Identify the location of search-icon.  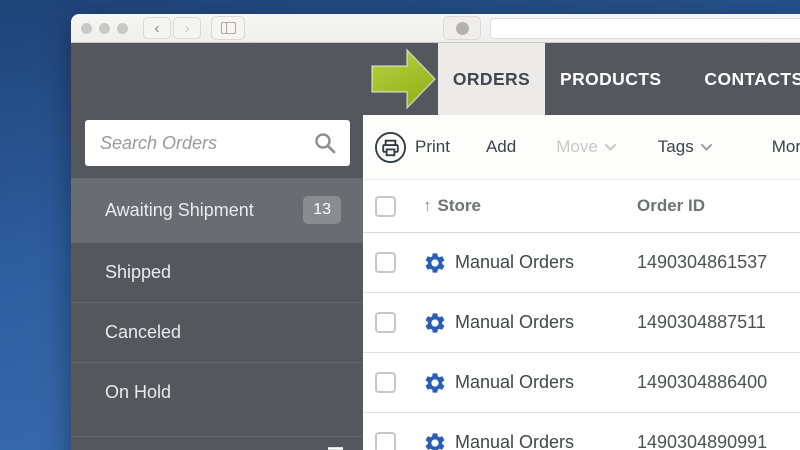
(325, 143).